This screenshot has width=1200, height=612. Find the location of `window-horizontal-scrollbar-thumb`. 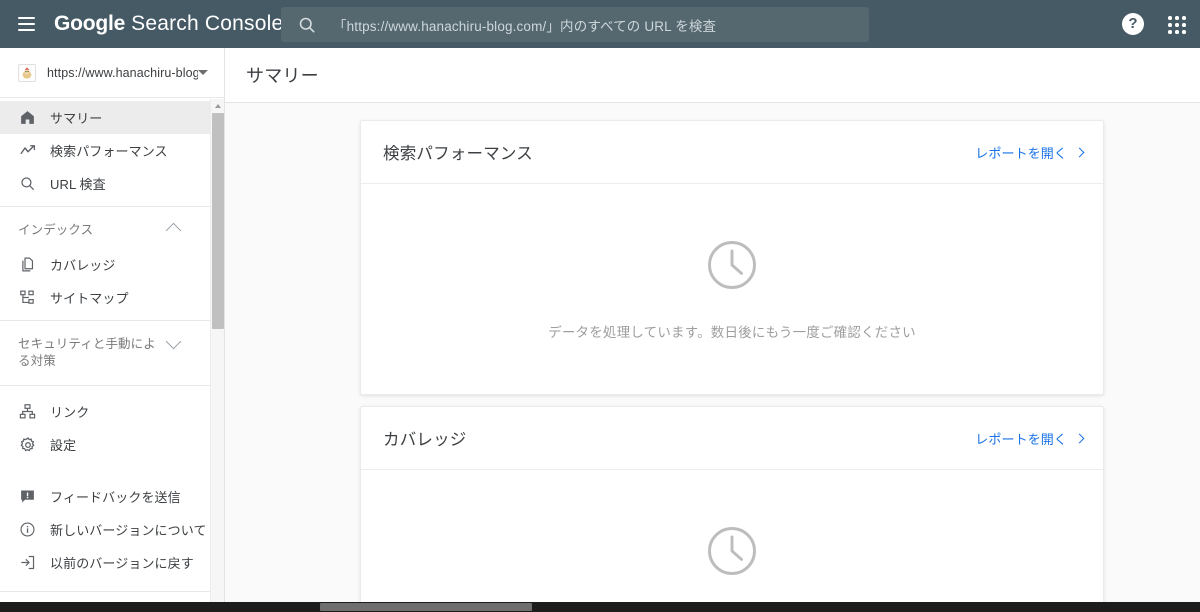

window-horizontal-scrollbar-thumb is located at coordinates (426, 607).